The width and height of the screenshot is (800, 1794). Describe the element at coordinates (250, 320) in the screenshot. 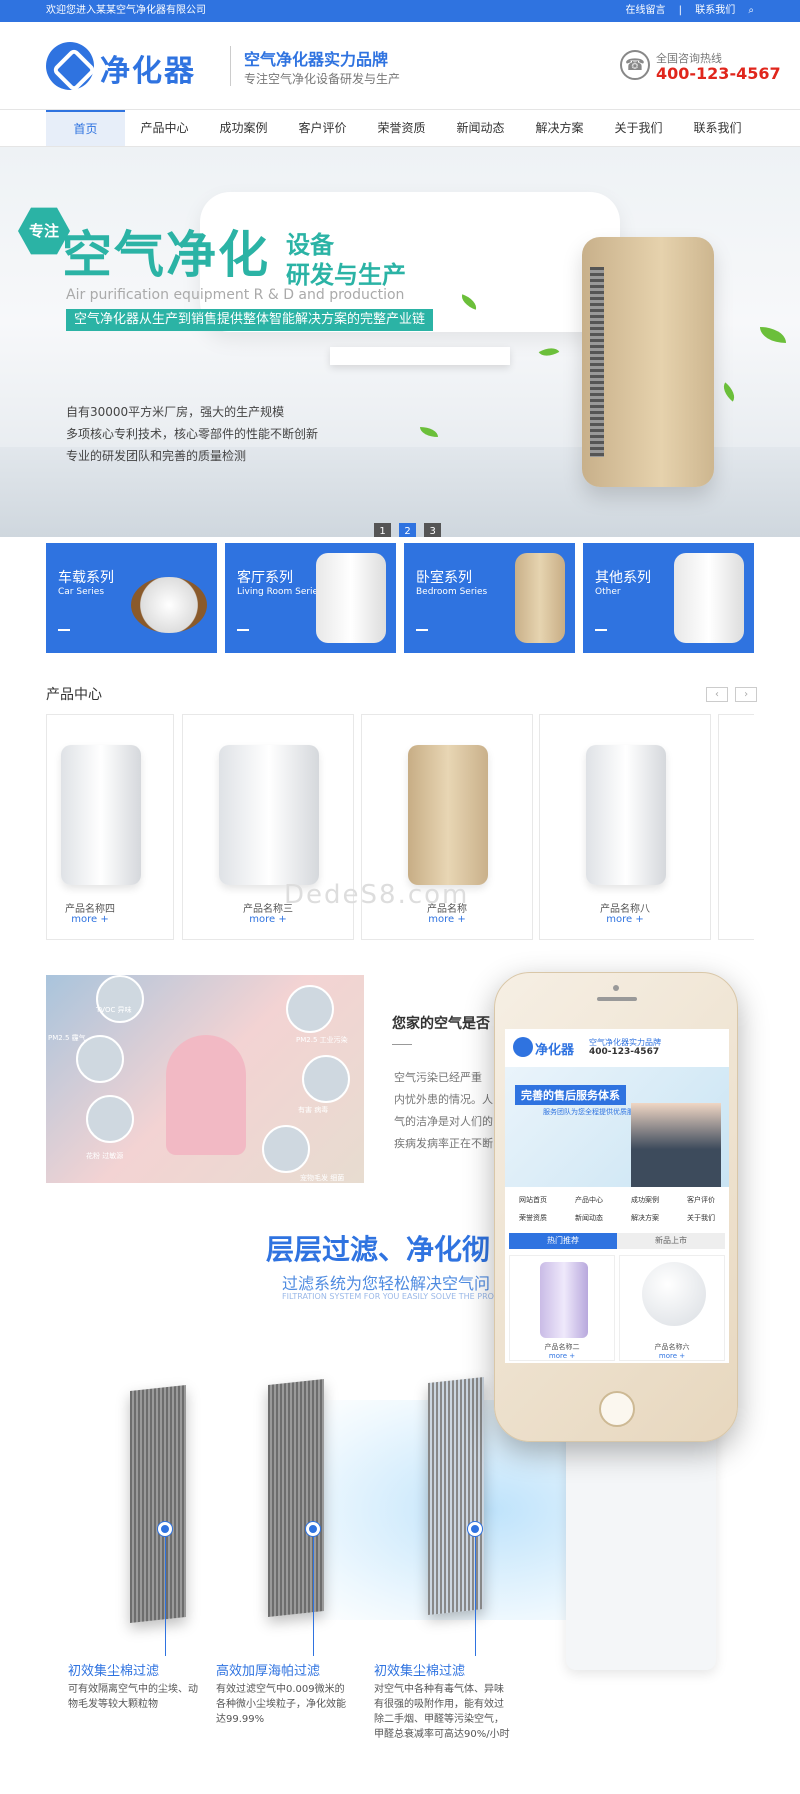

I see `banner-strip: 空气净化器从生产到销售提供整体智能解决方案的完整产业链` at that location.